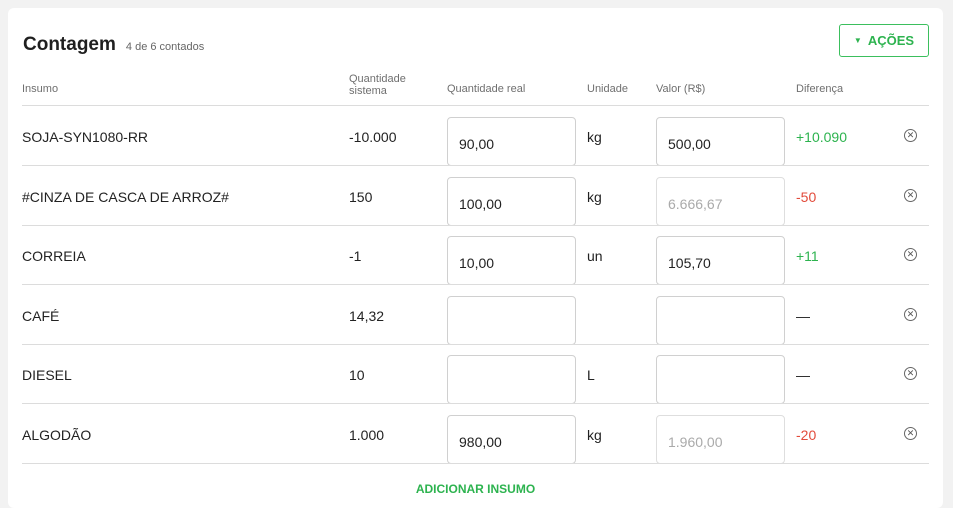 Image resolution: width=953 pixels, height=508 pixels. I want to click on column-header-qsys-line1: Quantidade, so click(377, 79).